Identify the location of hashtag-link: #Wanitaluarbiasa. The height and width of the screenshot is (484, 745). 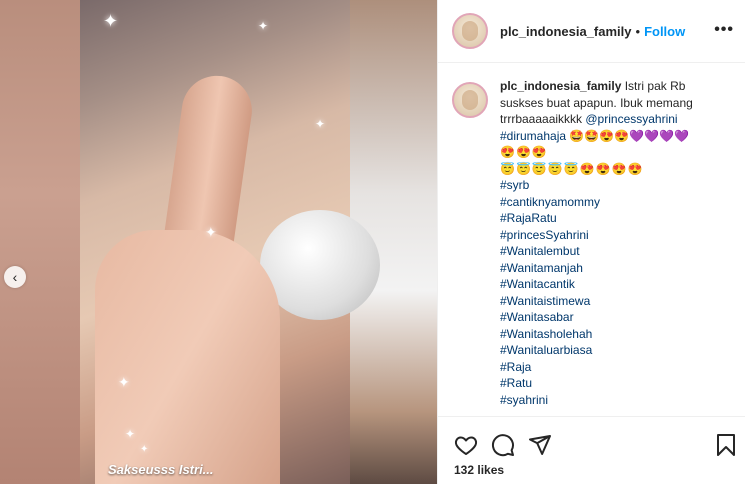
(614, 350).